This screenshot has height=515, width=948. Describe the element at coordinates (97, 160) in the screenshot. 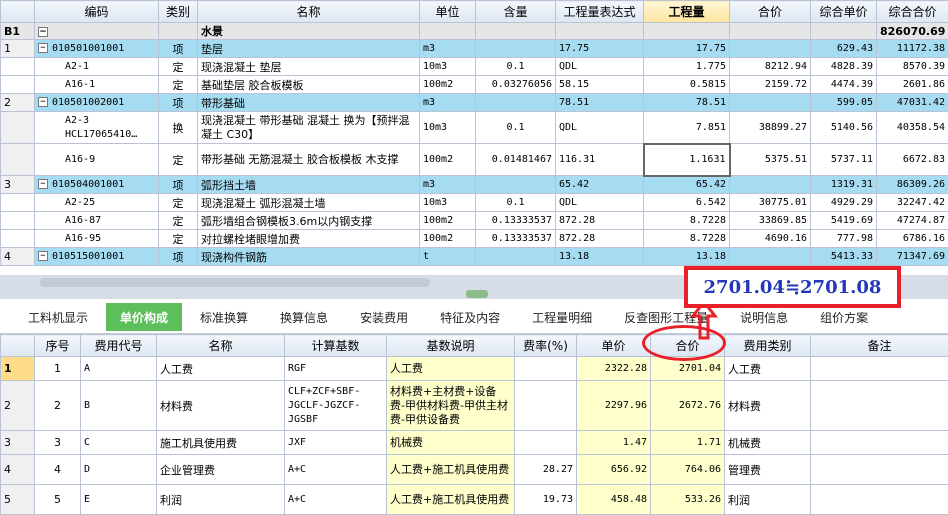

I see `cell-code: A16-9` at that location.